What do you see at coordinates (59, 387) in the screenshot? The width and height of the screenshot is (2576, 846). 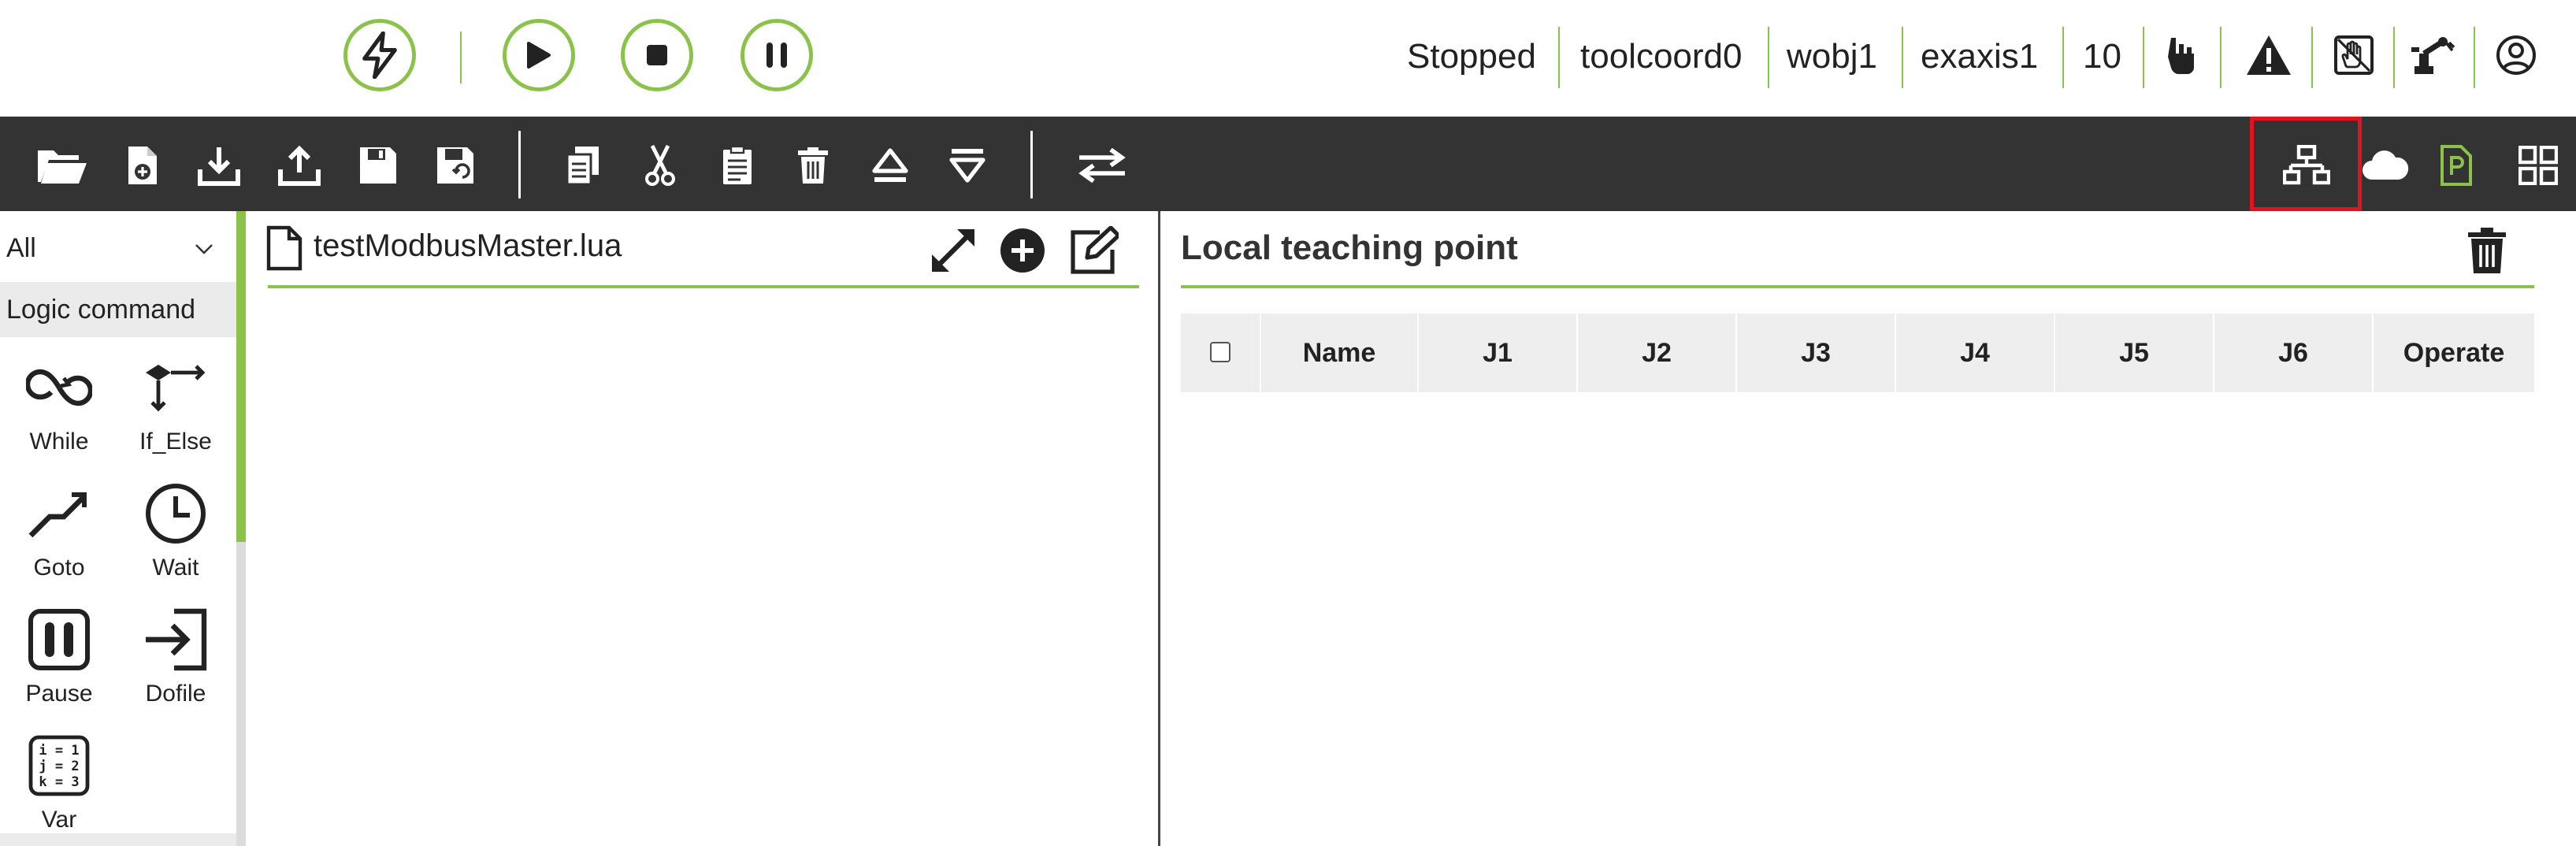 I see `loop-icon` at bounding box center [59, 387].